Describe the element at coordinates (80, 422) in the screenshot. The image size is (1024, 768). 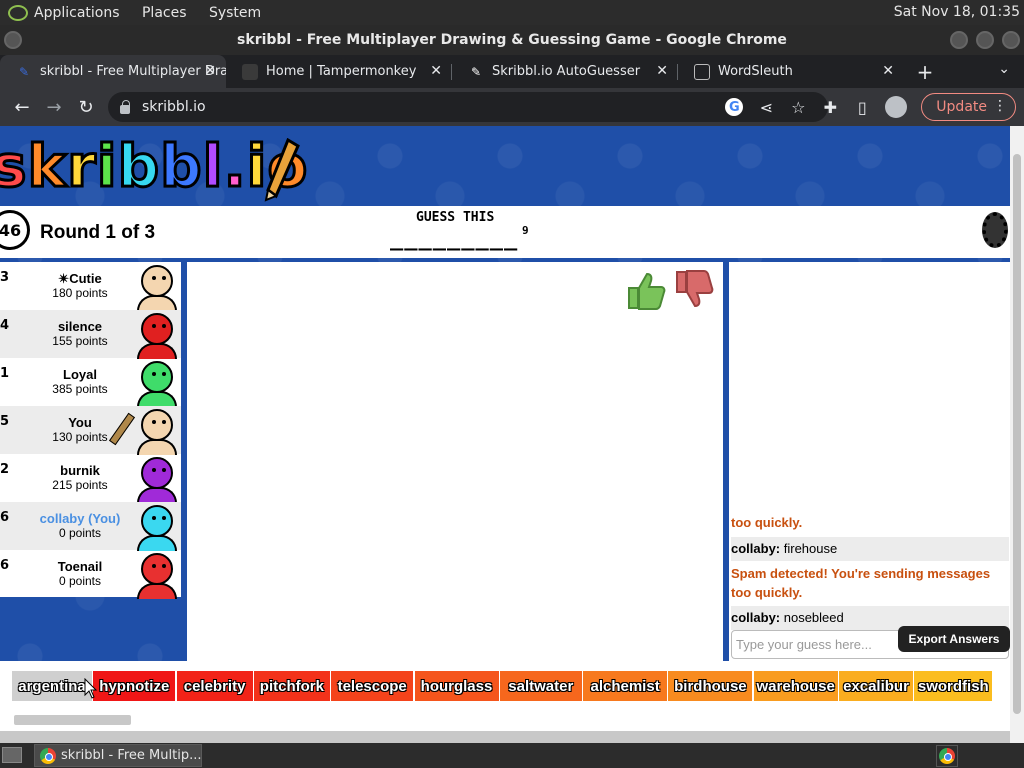
I see `player-name: You` at that location.